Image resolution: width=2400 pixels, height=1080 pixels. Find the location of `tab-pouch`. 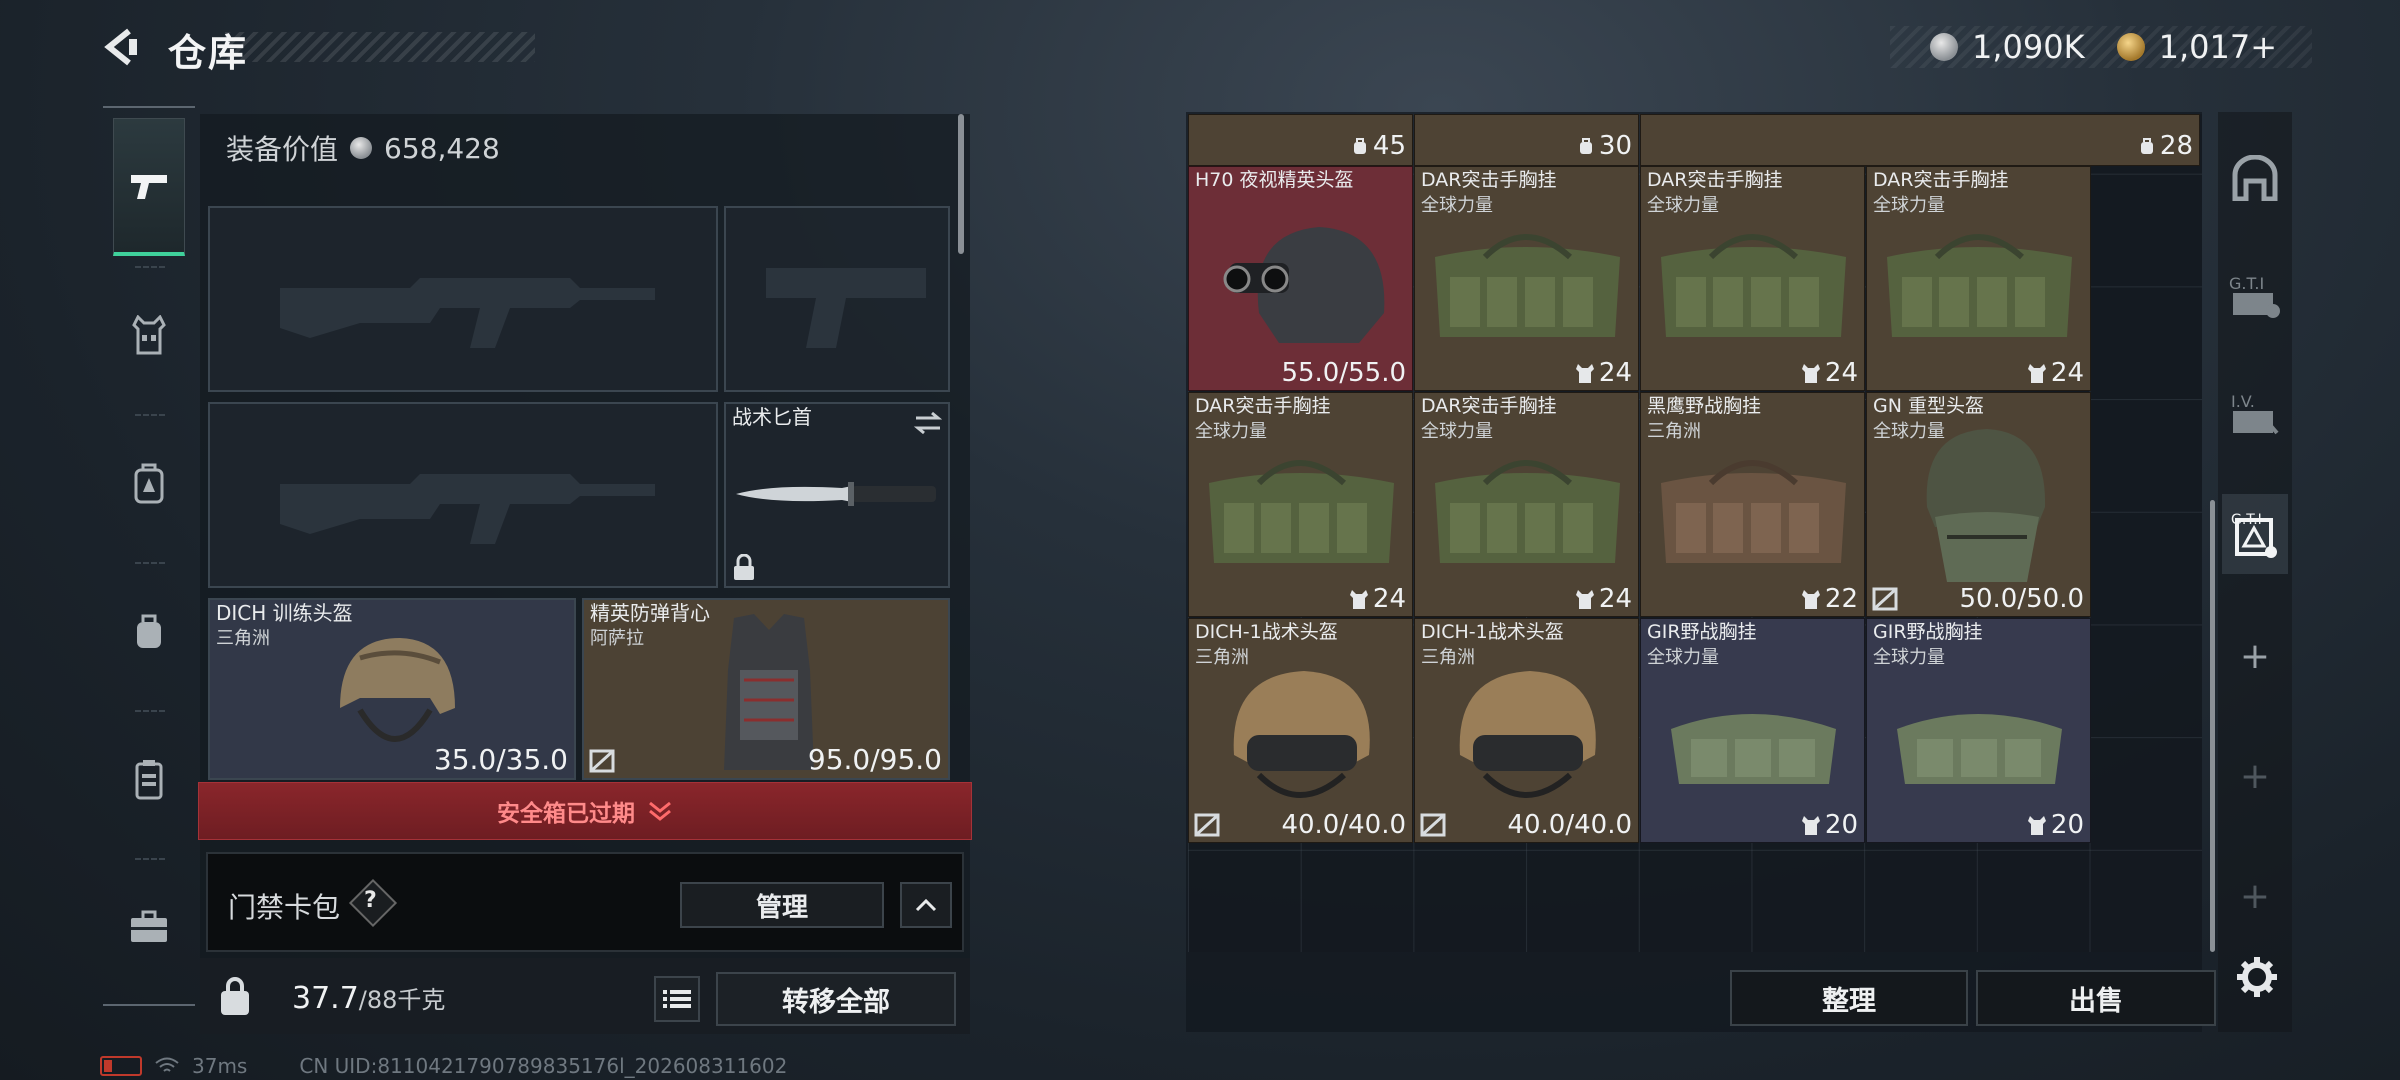

tab-pouch is located at coordinates (149, 631).